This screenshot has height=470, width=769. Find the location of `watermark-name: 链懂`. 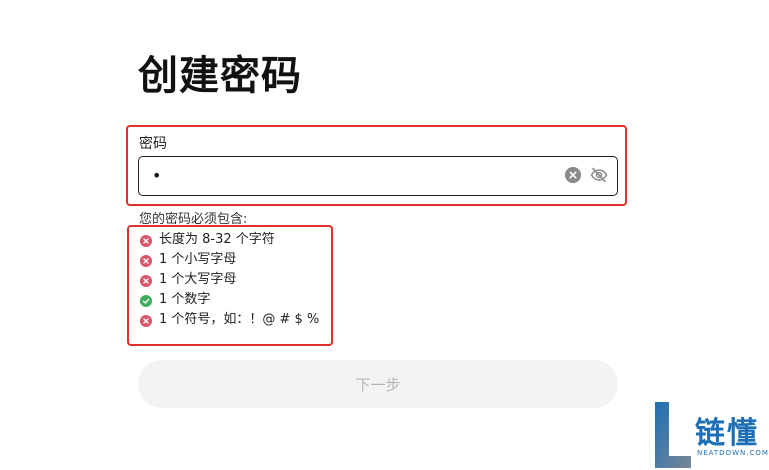

watermark-name: 链懂 is located at coordinates (727, 433).